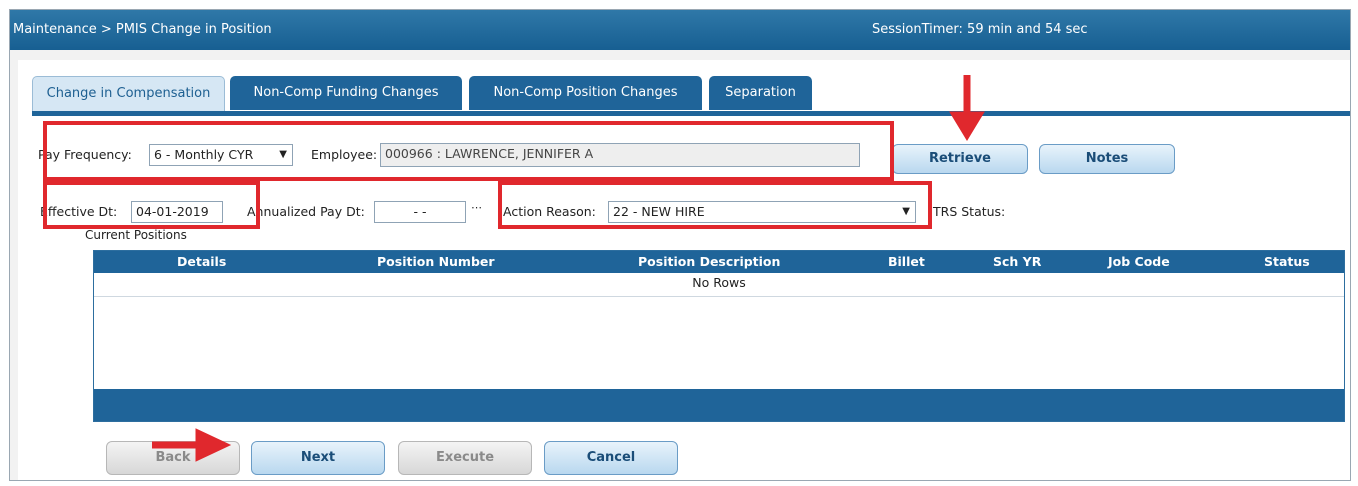 Image resolution: width=1358 pixels, height=486 pixels. What do you see at coordinates (465, 458) in the screenshot?
I see `execute-button: Execute` at bounding box center [465, 458].